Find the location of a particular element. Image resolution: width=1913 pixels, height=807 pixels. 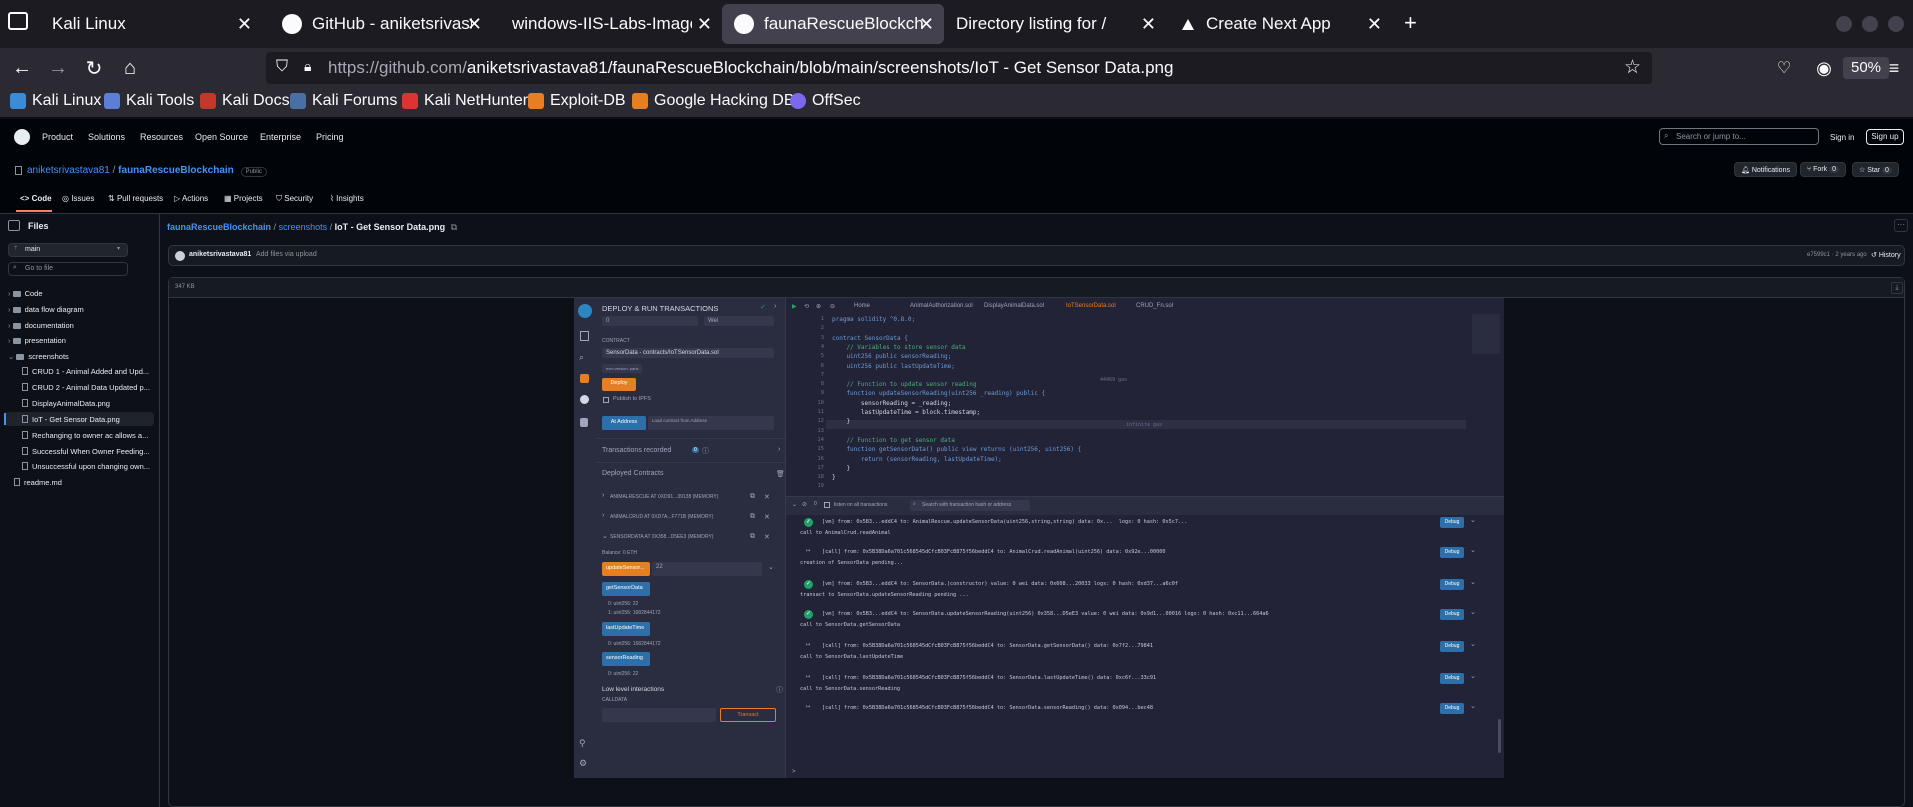

run-icon: ▶ is located at coordinates (794, 307).